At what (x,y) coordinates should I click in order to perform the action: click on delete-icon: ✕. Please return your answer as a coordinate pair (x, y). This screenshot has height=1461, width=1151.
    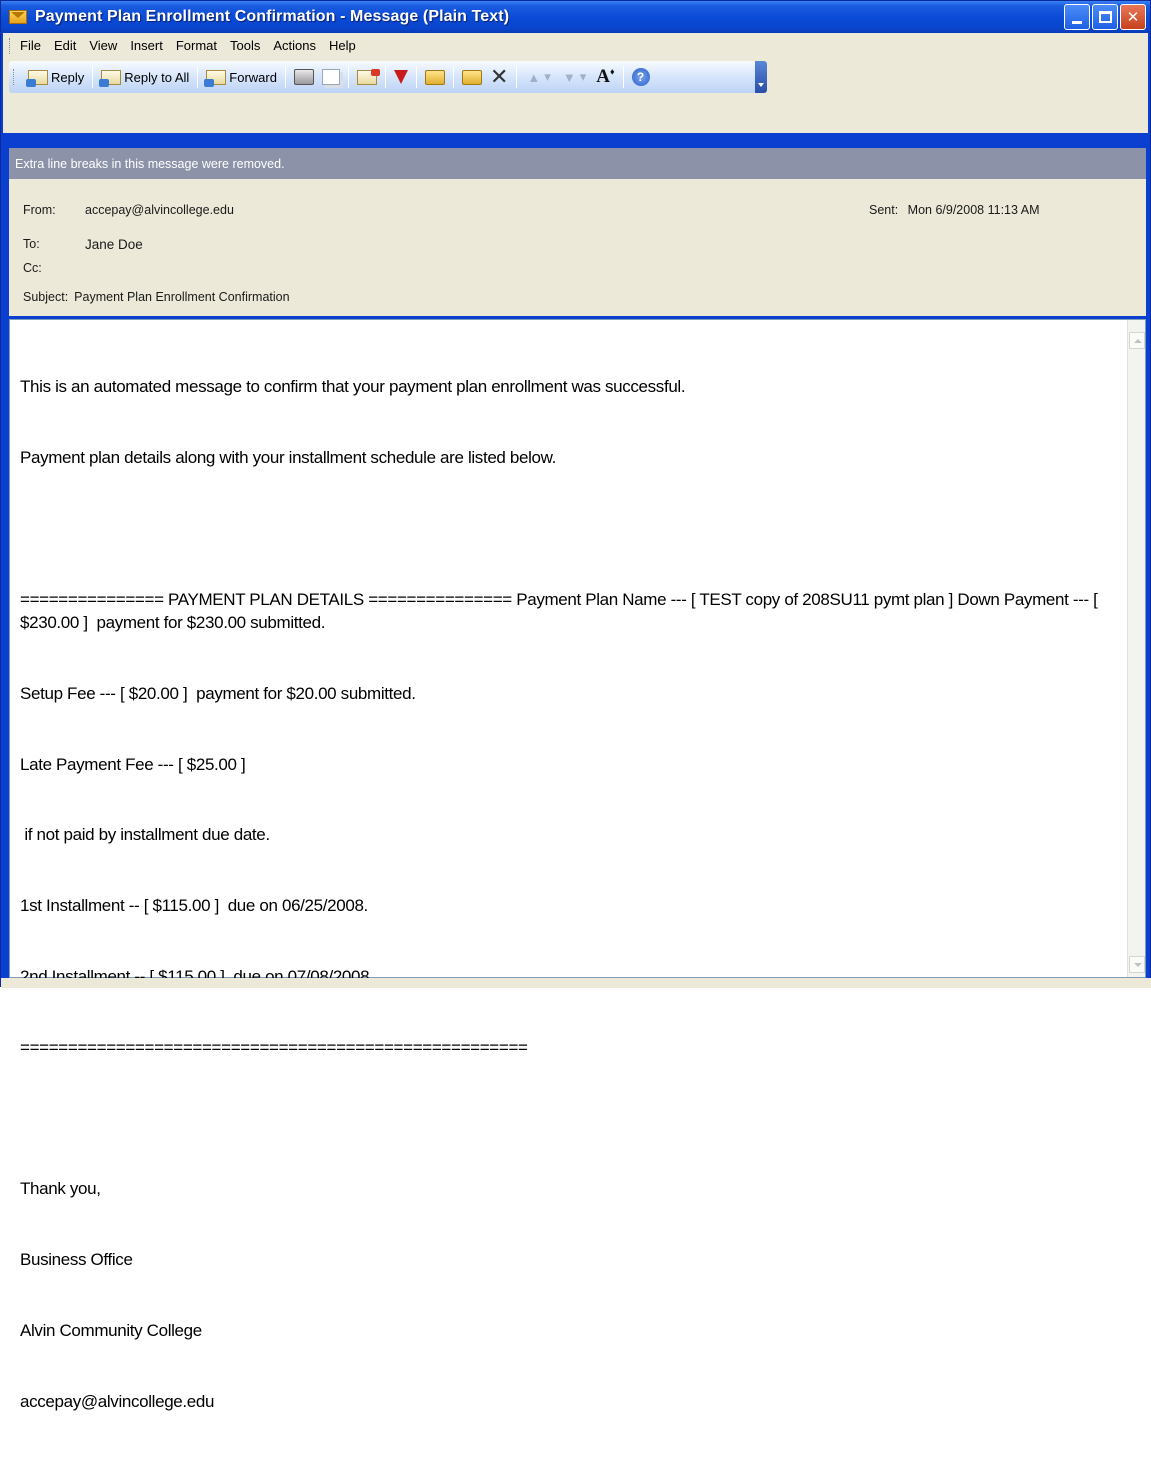
    Looking at the image, I should click on (499, 76).